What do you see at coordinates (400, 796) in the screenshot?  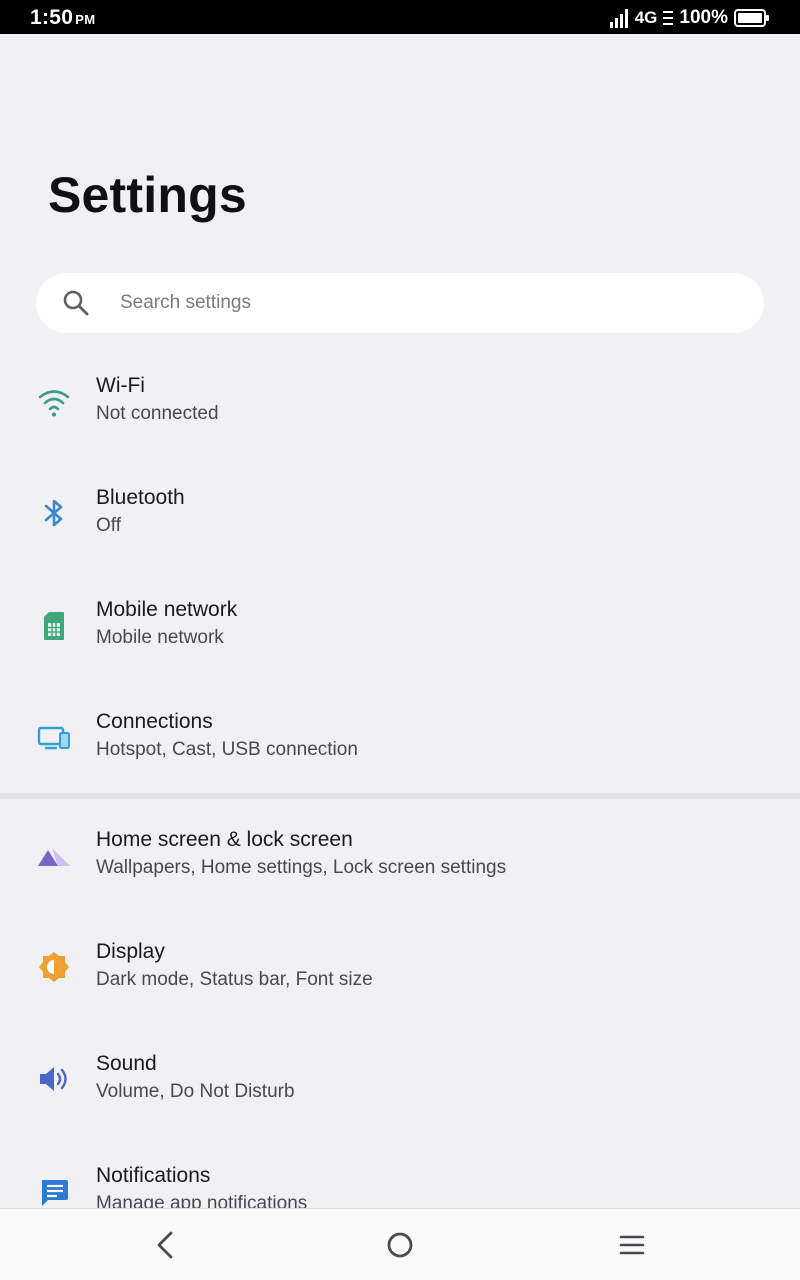 I see `section-divider` at bounding box center [400, 796].